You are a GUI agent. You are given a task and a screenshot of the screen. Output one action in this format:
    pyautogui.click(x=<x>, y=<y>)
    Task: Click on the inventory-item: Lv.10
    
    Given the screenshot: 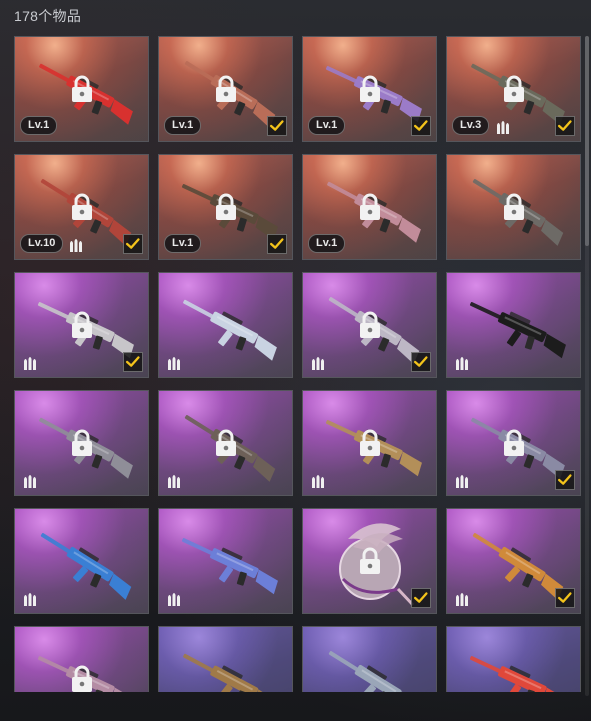 What is the action you would take?
    pyautogui.click(x=81, y=207)
    